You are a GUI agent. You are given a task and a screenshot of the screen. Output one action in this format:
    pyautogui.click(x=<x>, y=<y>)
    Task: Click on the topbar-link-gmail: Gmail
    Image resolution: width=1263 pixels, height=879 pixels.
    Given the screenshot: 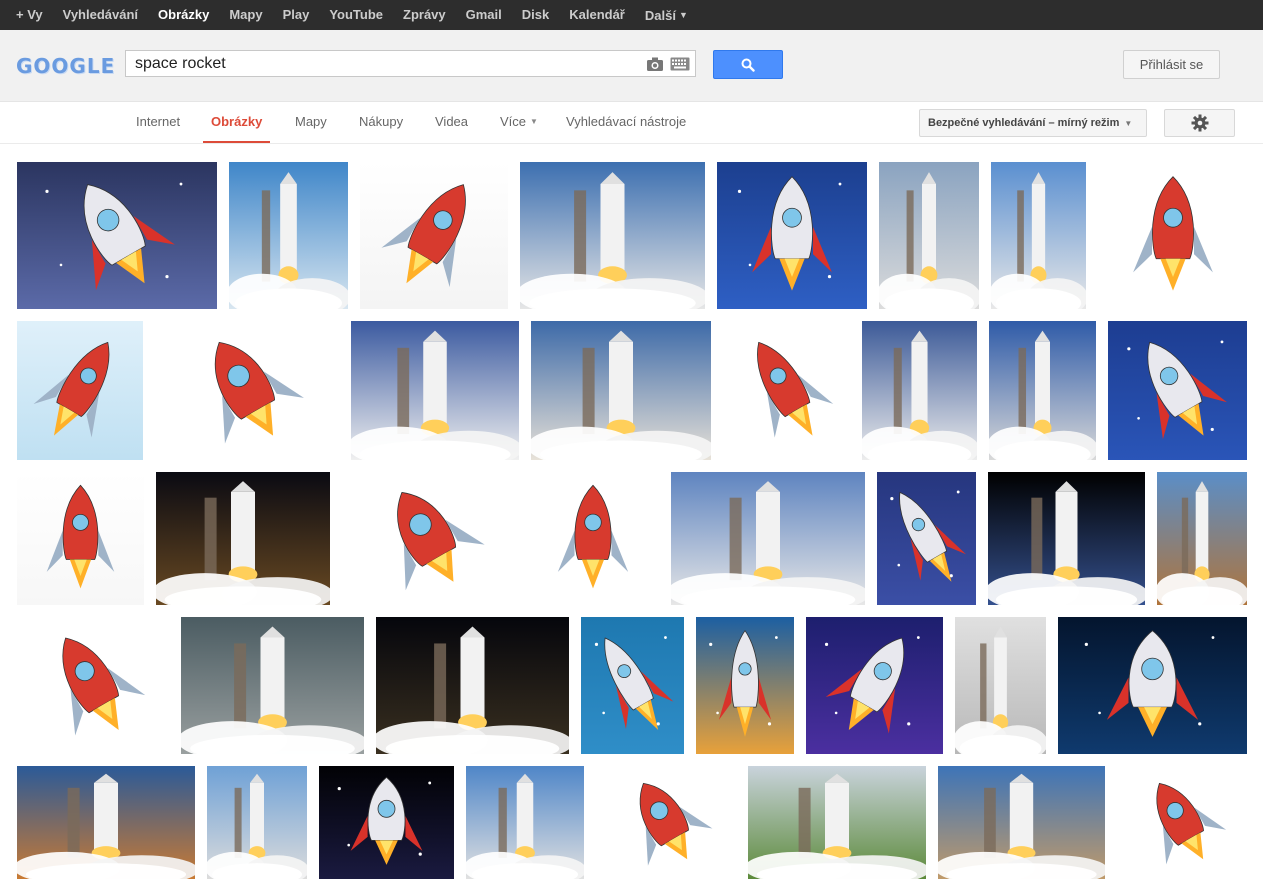 What is the action you would take?
    pyautogui.click(x=484, y=15)
    